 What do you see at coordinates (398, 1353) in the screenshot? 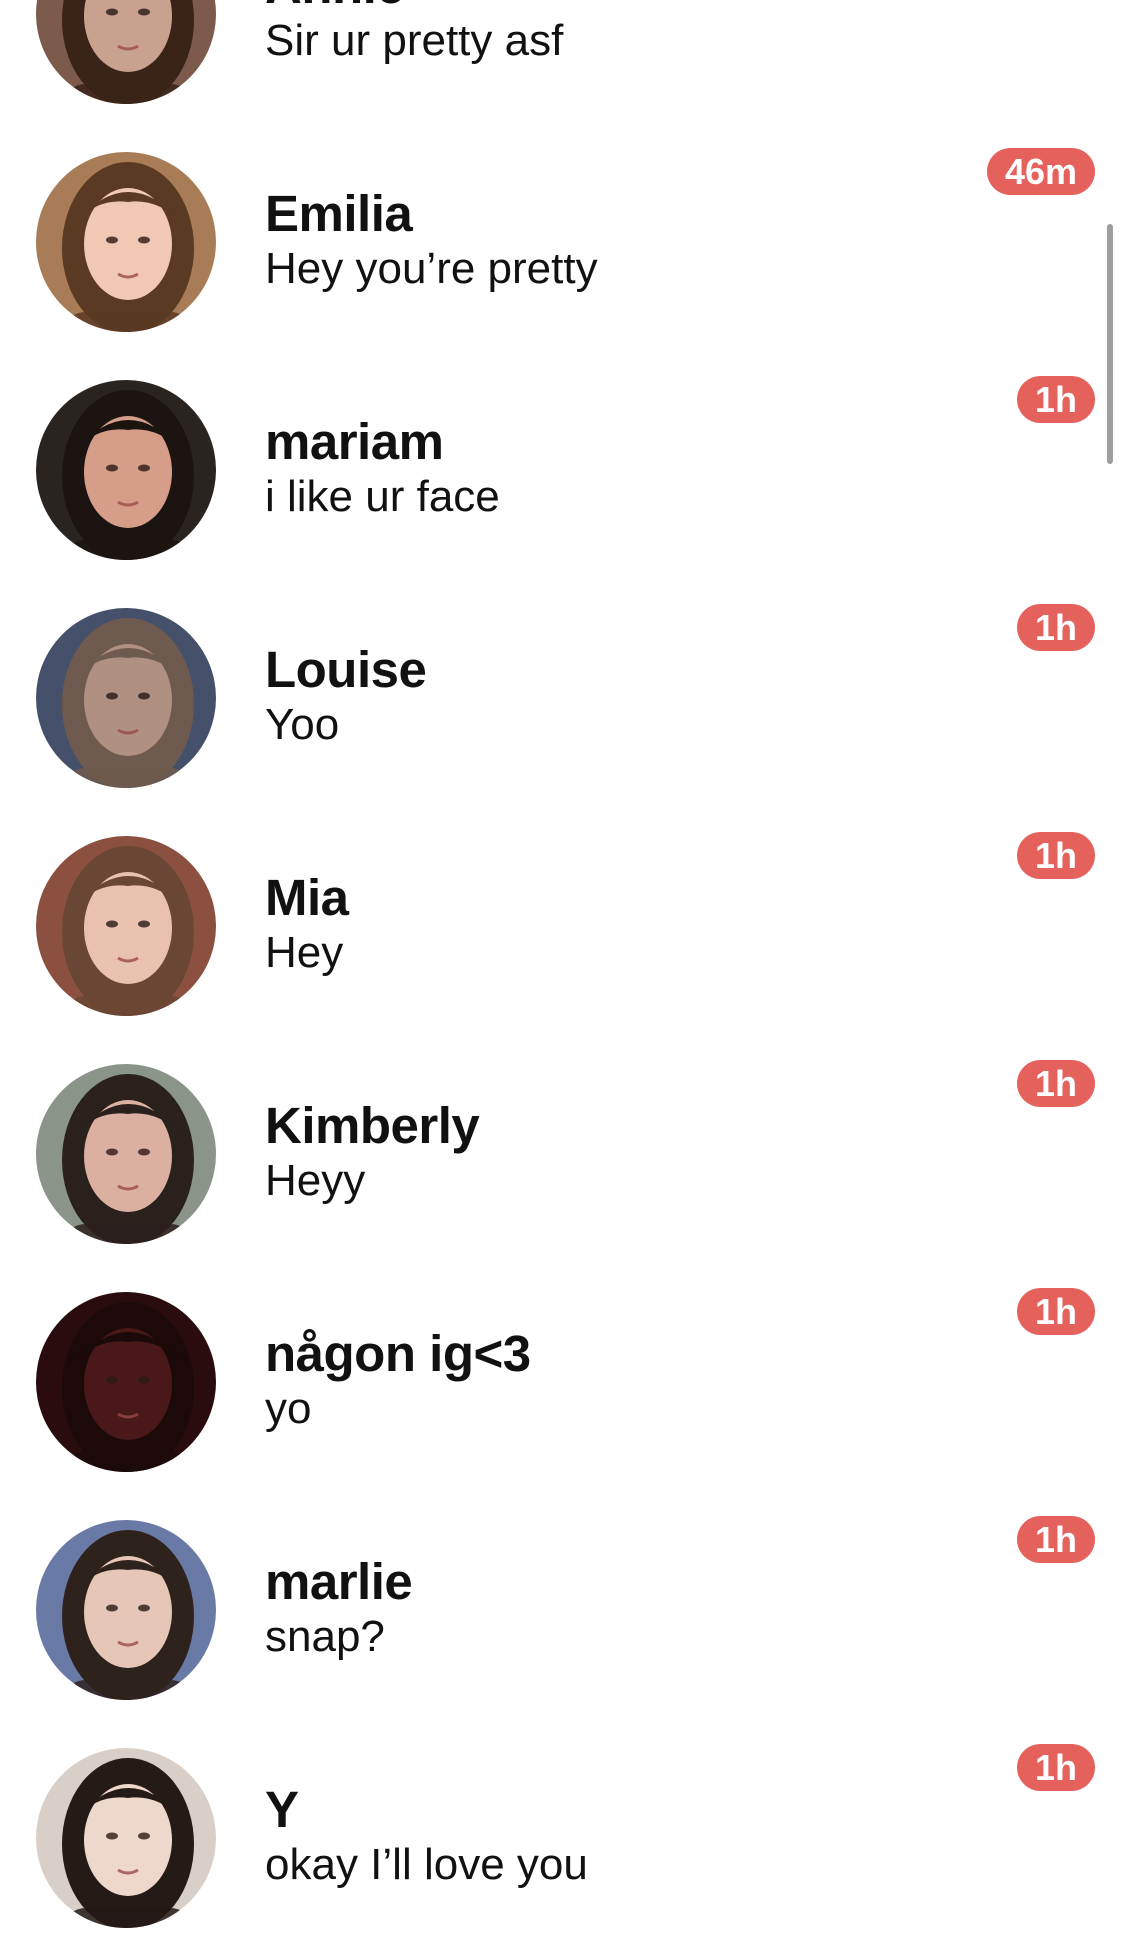
I see `contact-name: någon ig<3` at bounding box center [398, 1353].